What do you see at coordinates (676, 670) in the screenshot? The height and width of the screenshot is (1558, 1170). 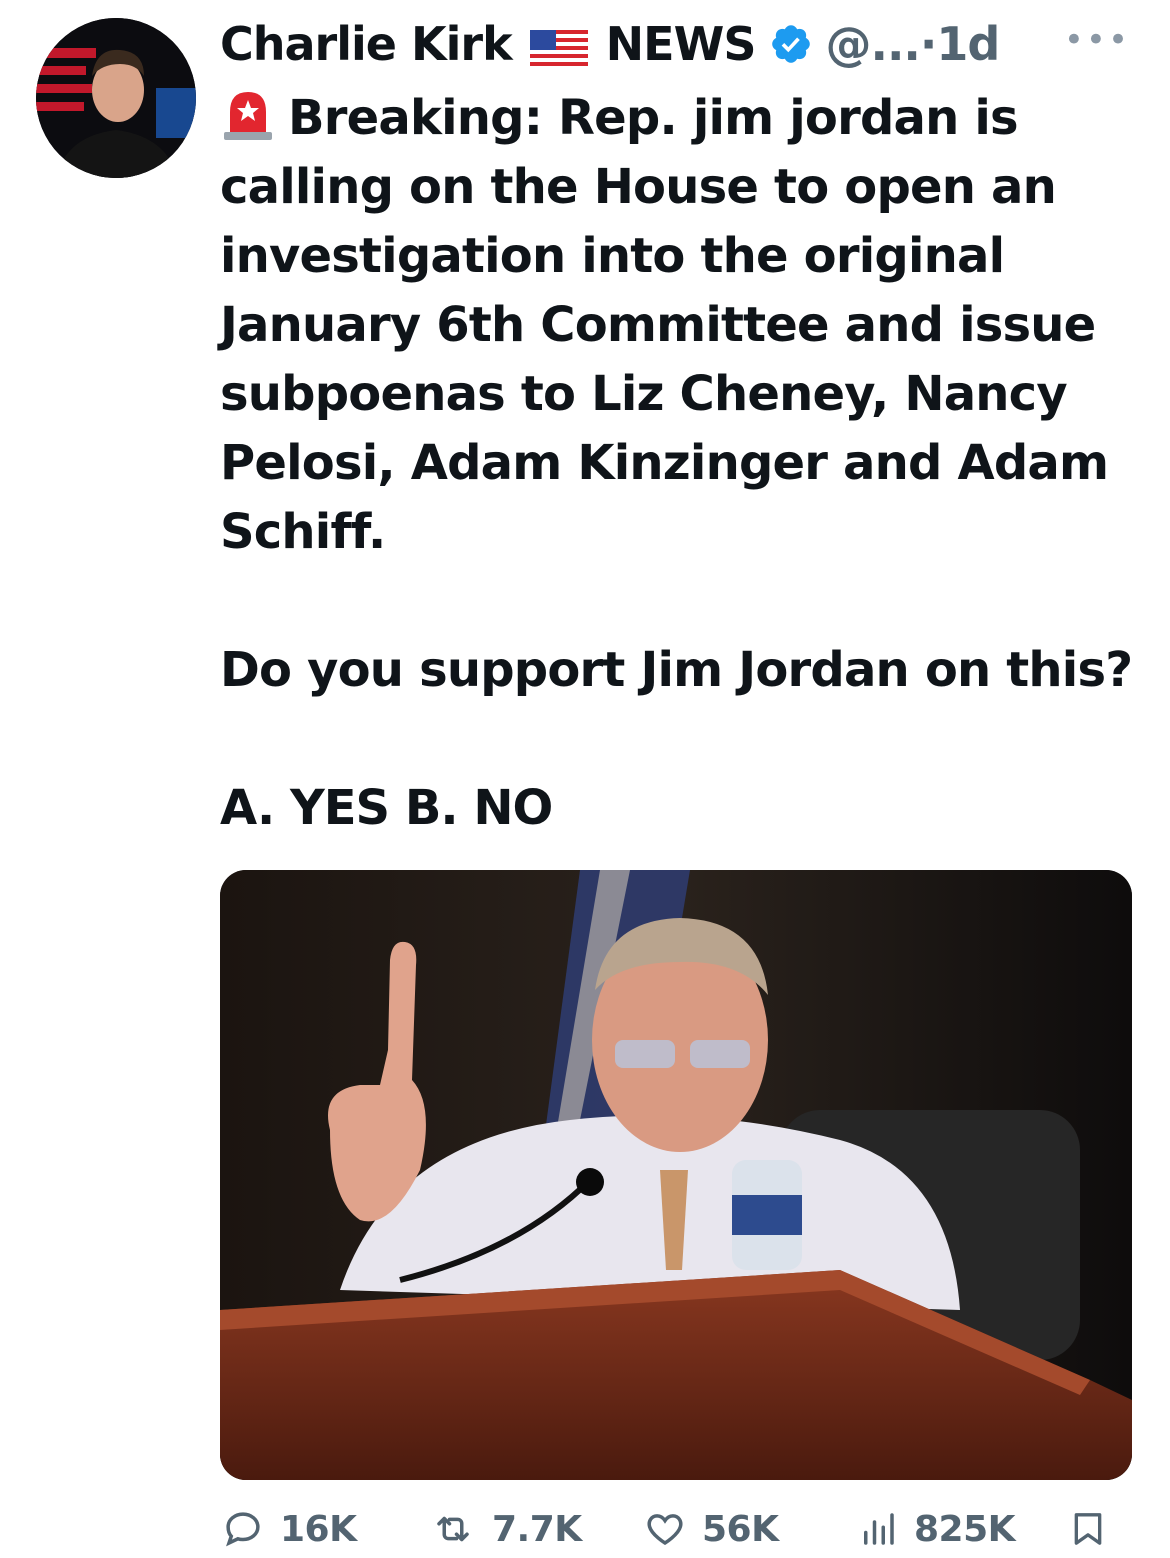 I see `tweet-question: Do you support Jim Jordan on this?` at bounding box center [676, 670].